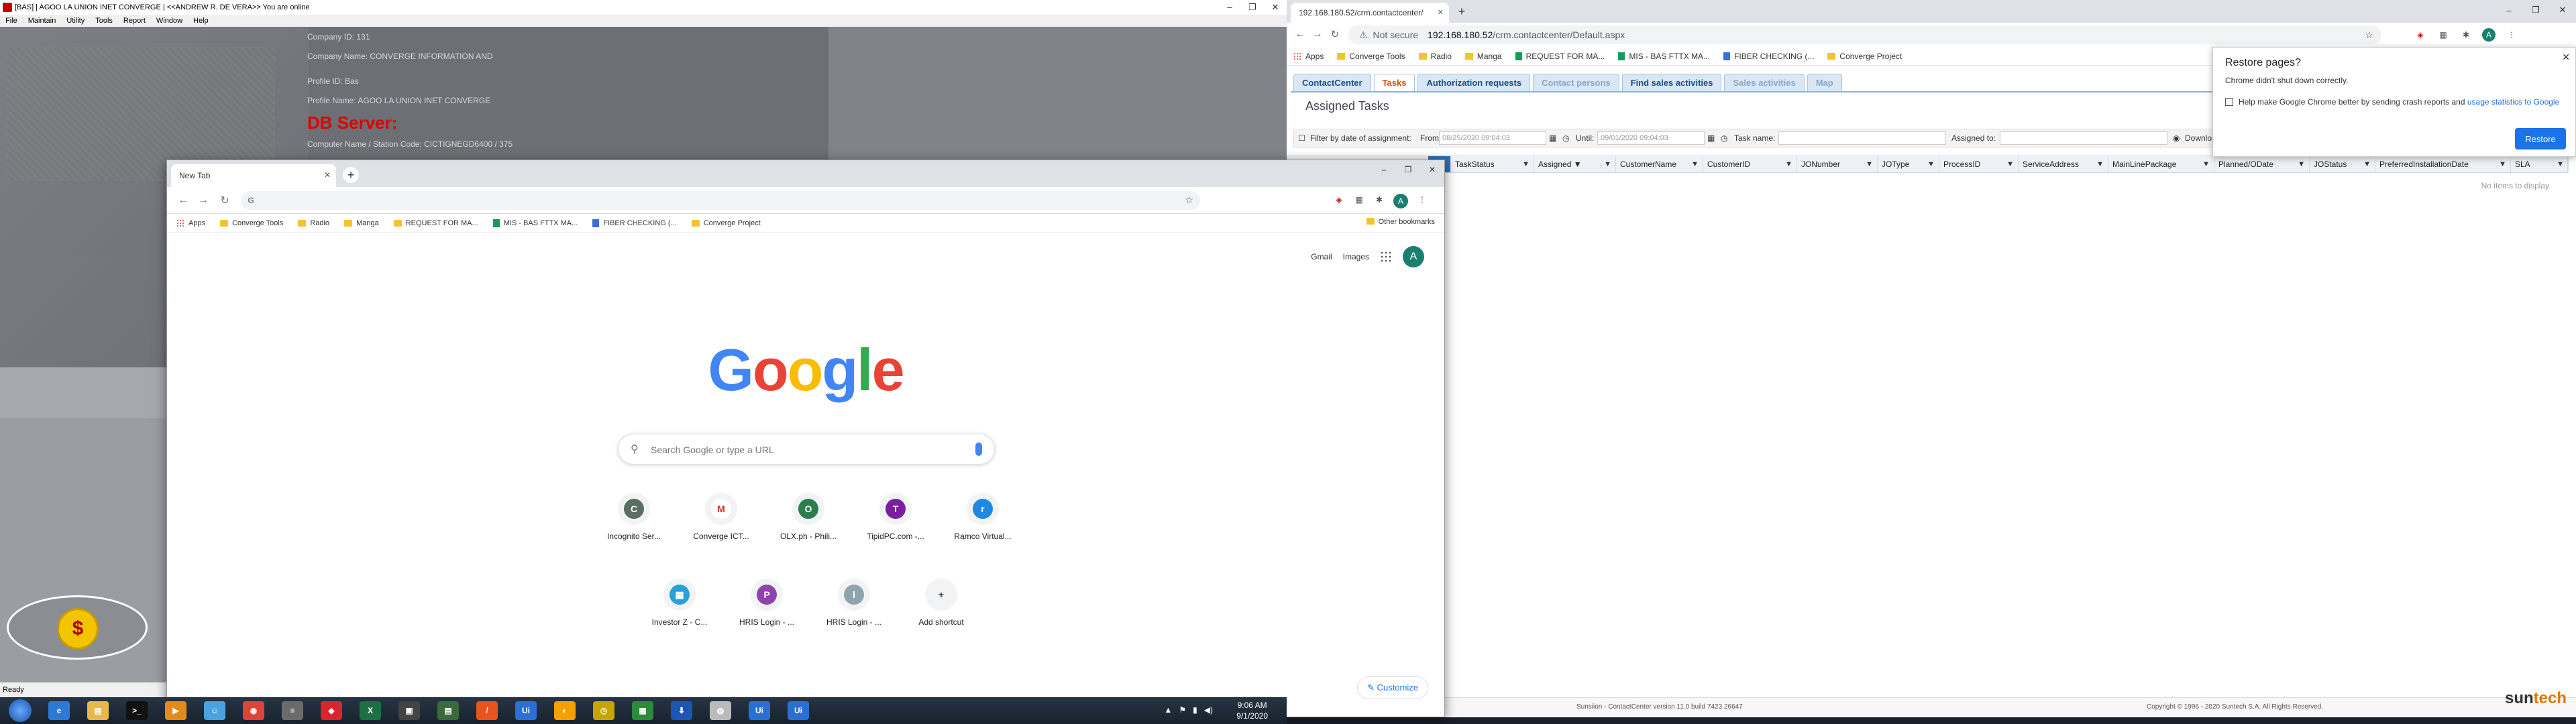 Image resolution: width=2576 pixels, height=724 pixels. I want to click on app-tab: Map, so click(1824, 82).